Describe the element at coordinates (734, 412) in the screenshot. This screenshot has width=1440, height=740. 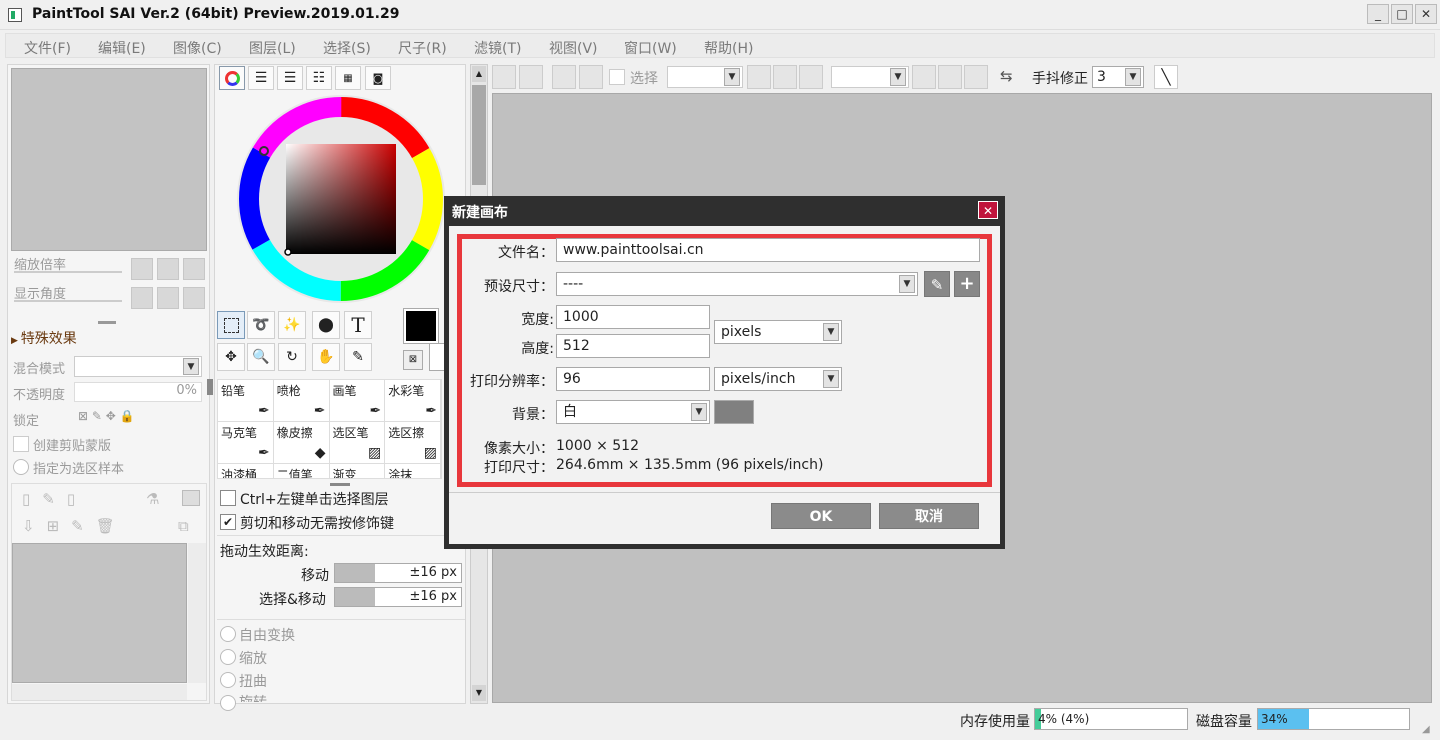
I see `background-color-swatch` at that location.